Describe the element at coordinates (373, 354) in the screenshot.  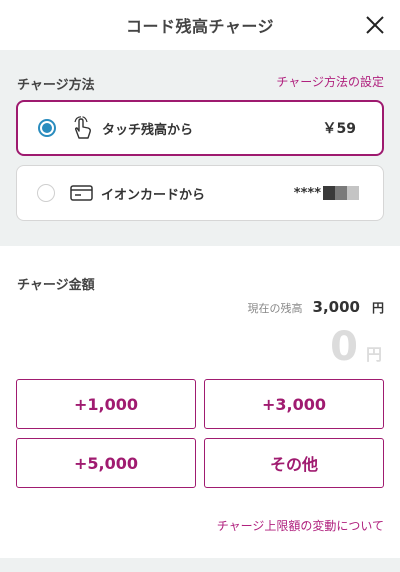
I see `charge-amount-unit: 円` at that location.